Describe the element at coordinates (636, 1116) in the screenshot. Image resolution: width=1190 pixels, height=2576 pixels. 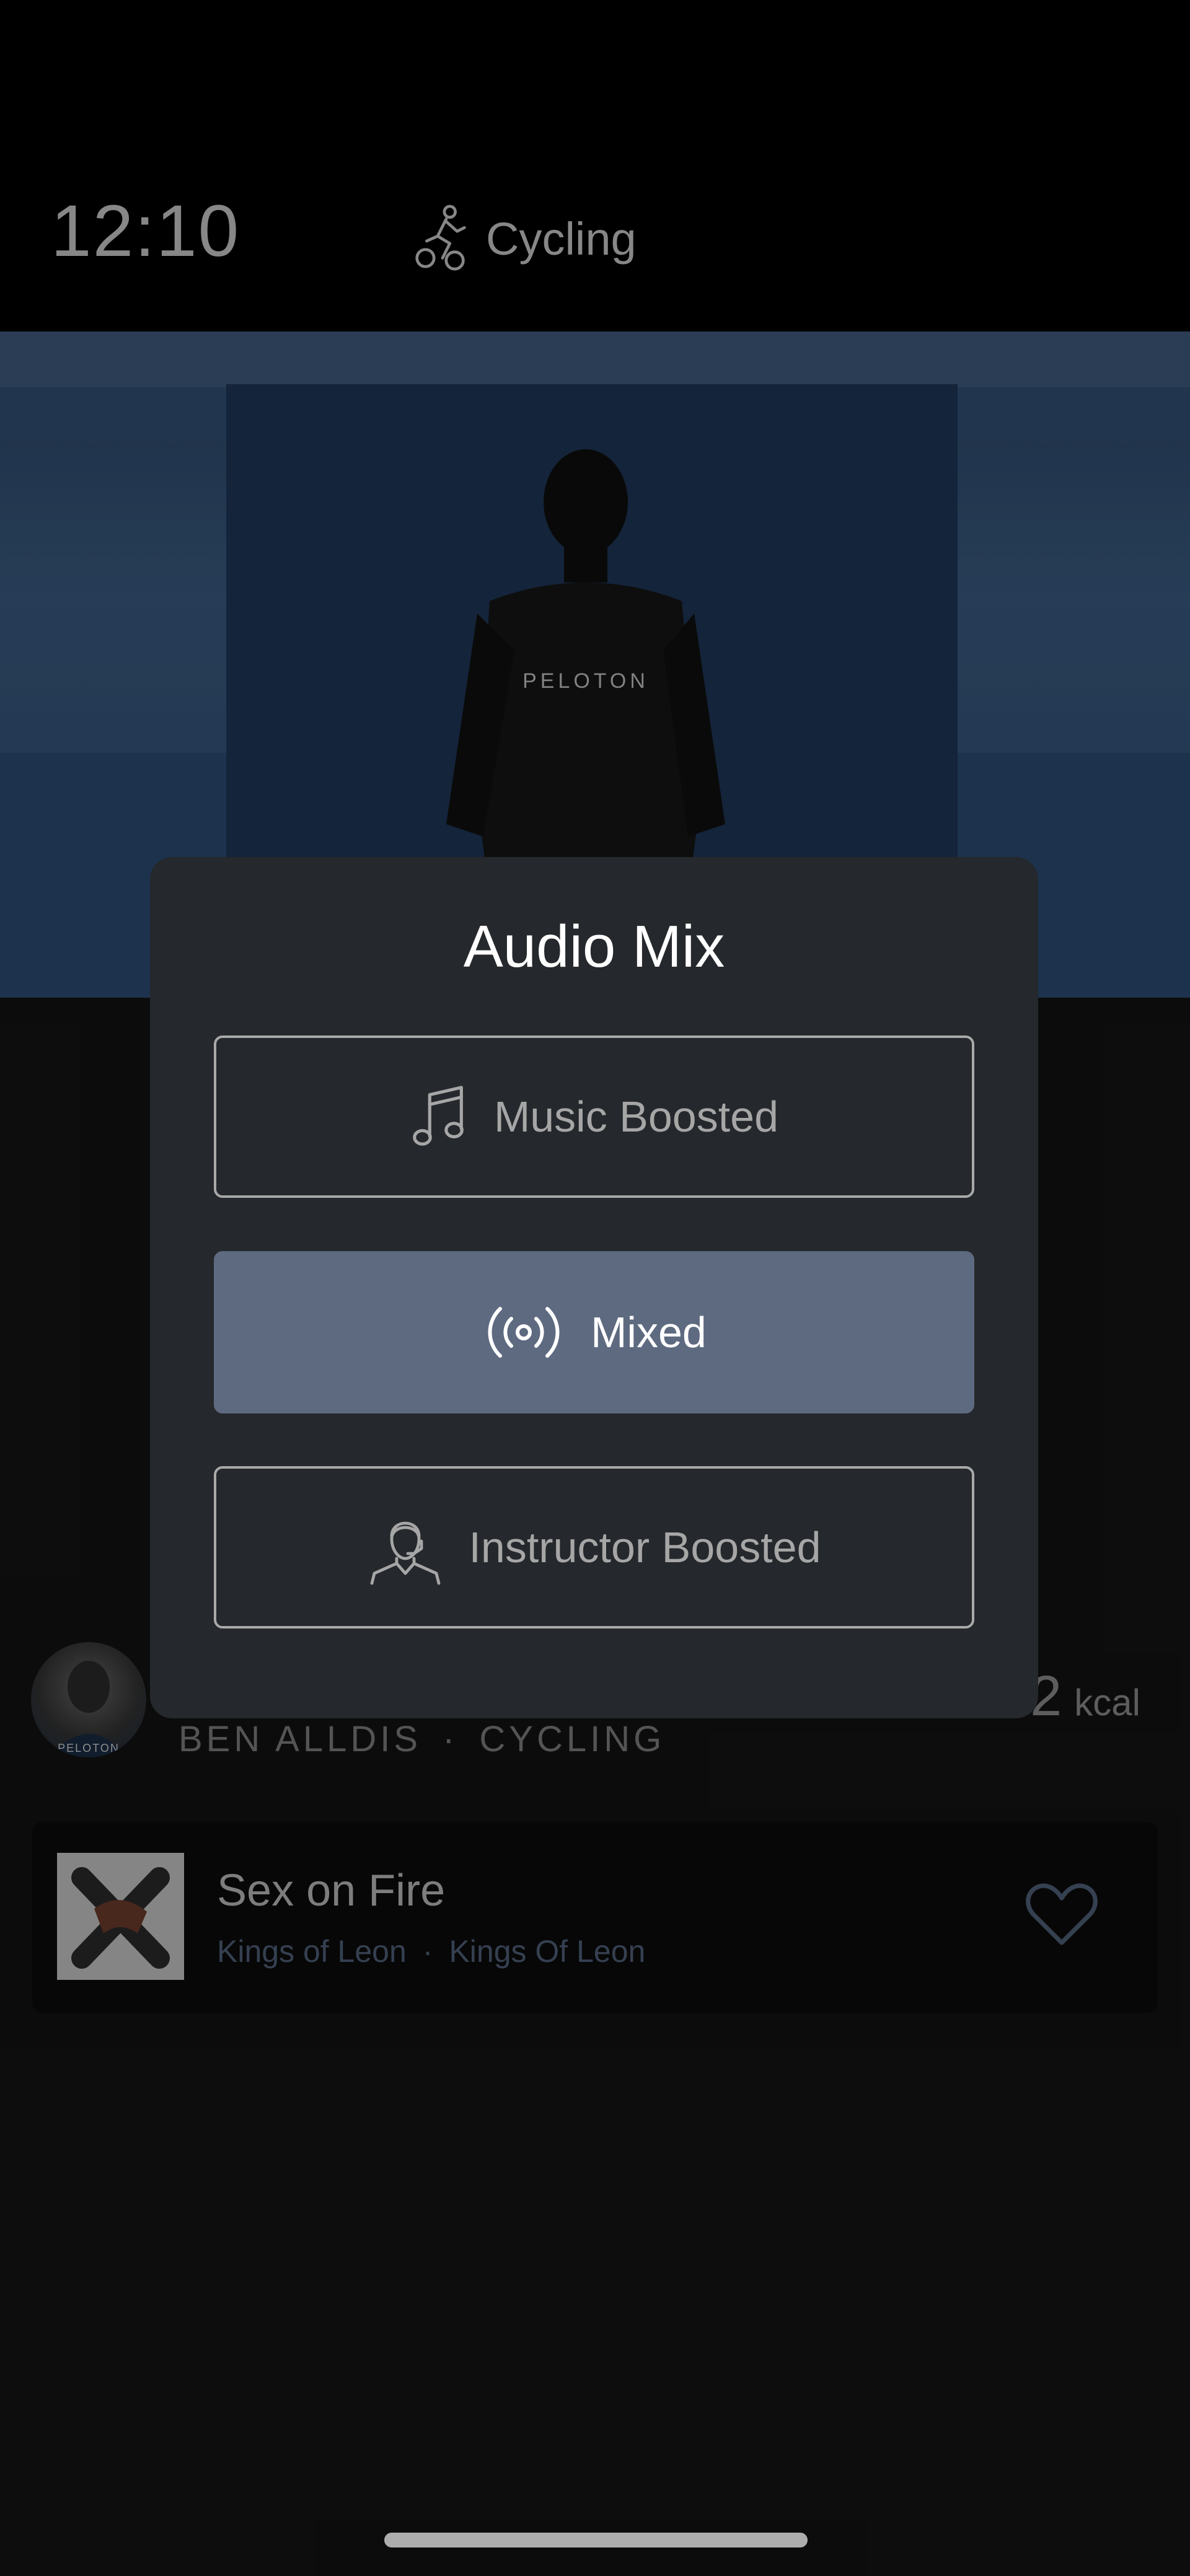
I see `option-label: Music Boosted` at that location.